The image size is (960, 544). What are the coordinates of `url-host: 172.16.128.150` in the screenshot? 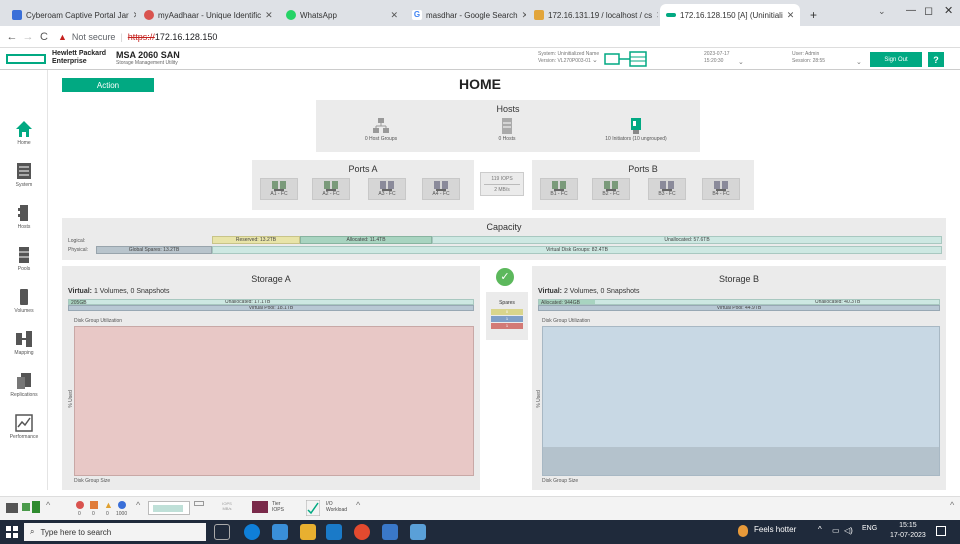 It's located at (186, 36).